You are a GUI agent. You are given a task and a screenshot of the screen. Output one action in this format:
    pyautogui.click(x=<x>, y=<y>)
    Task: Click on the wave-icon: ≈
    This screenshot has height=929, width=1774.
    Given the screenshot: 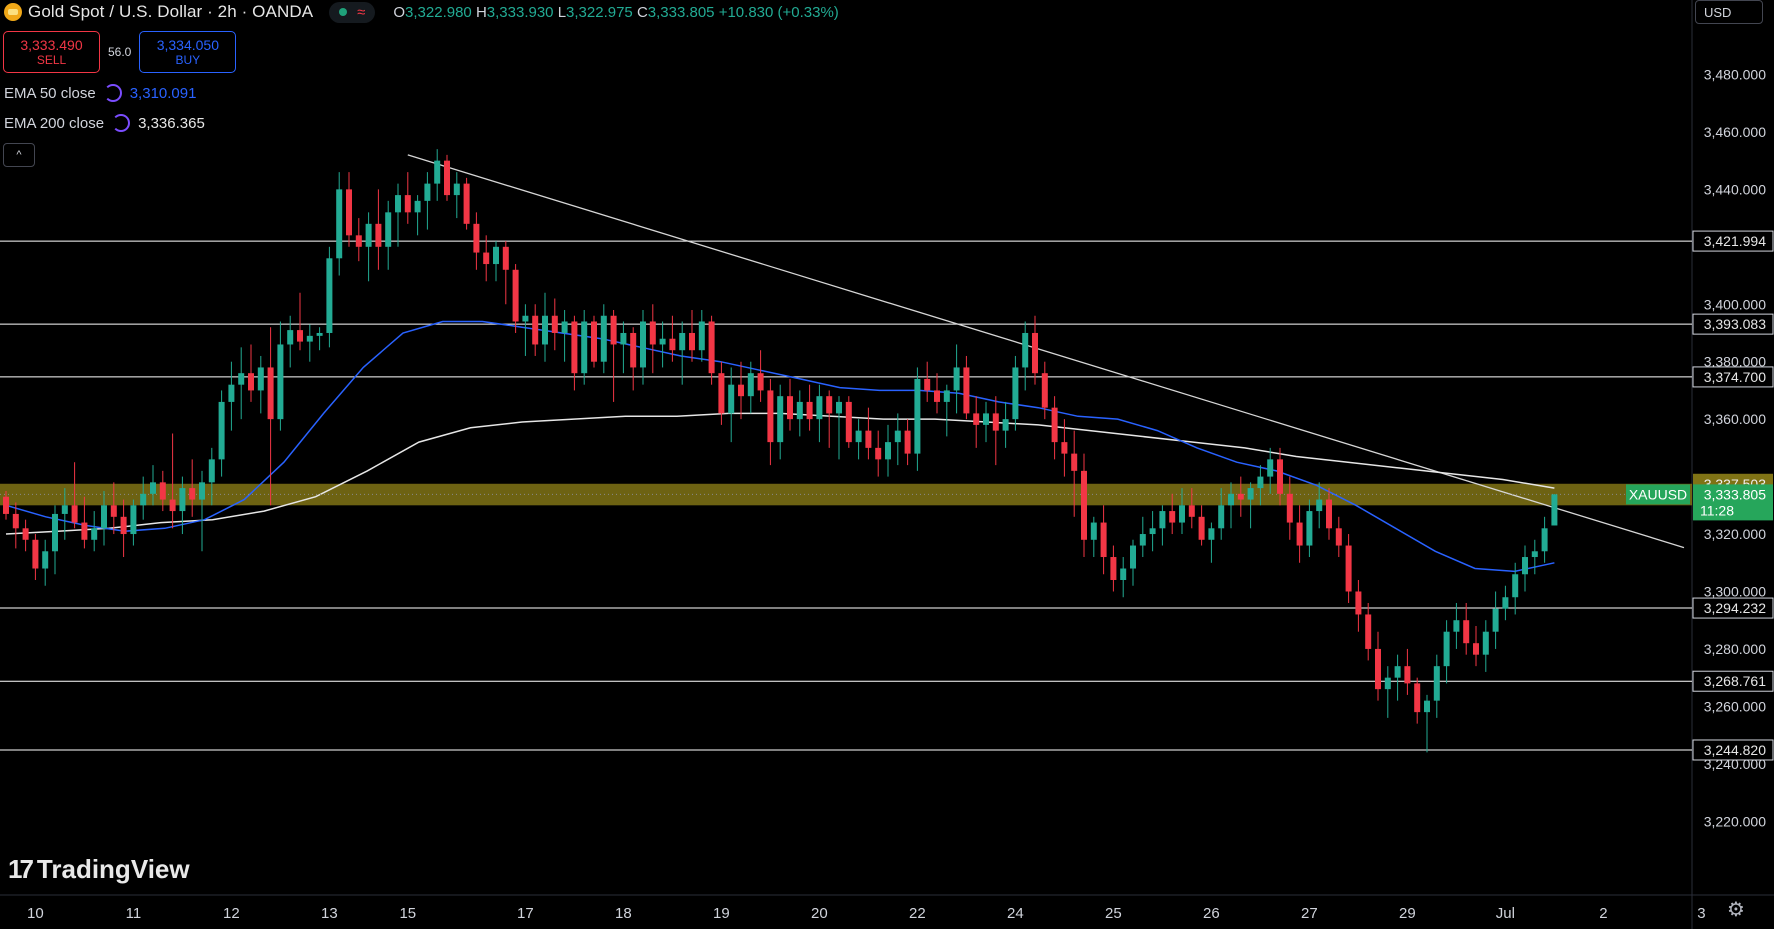 What is the action you would take?
    pyautogui.click(x=361, y=12)
    